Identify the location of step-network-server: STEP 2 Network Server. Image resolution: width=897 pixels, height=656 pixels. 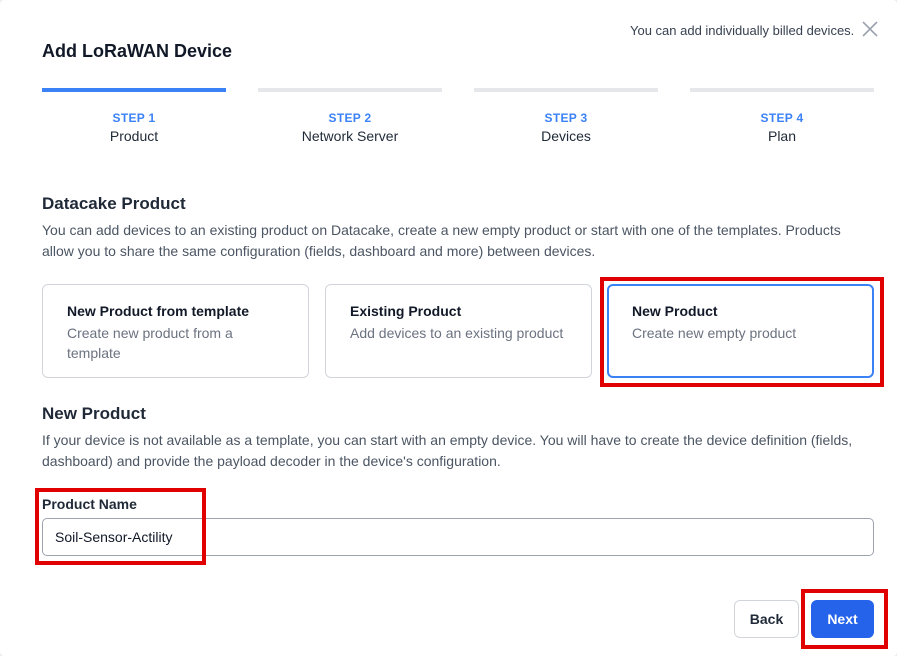
(350, 116).